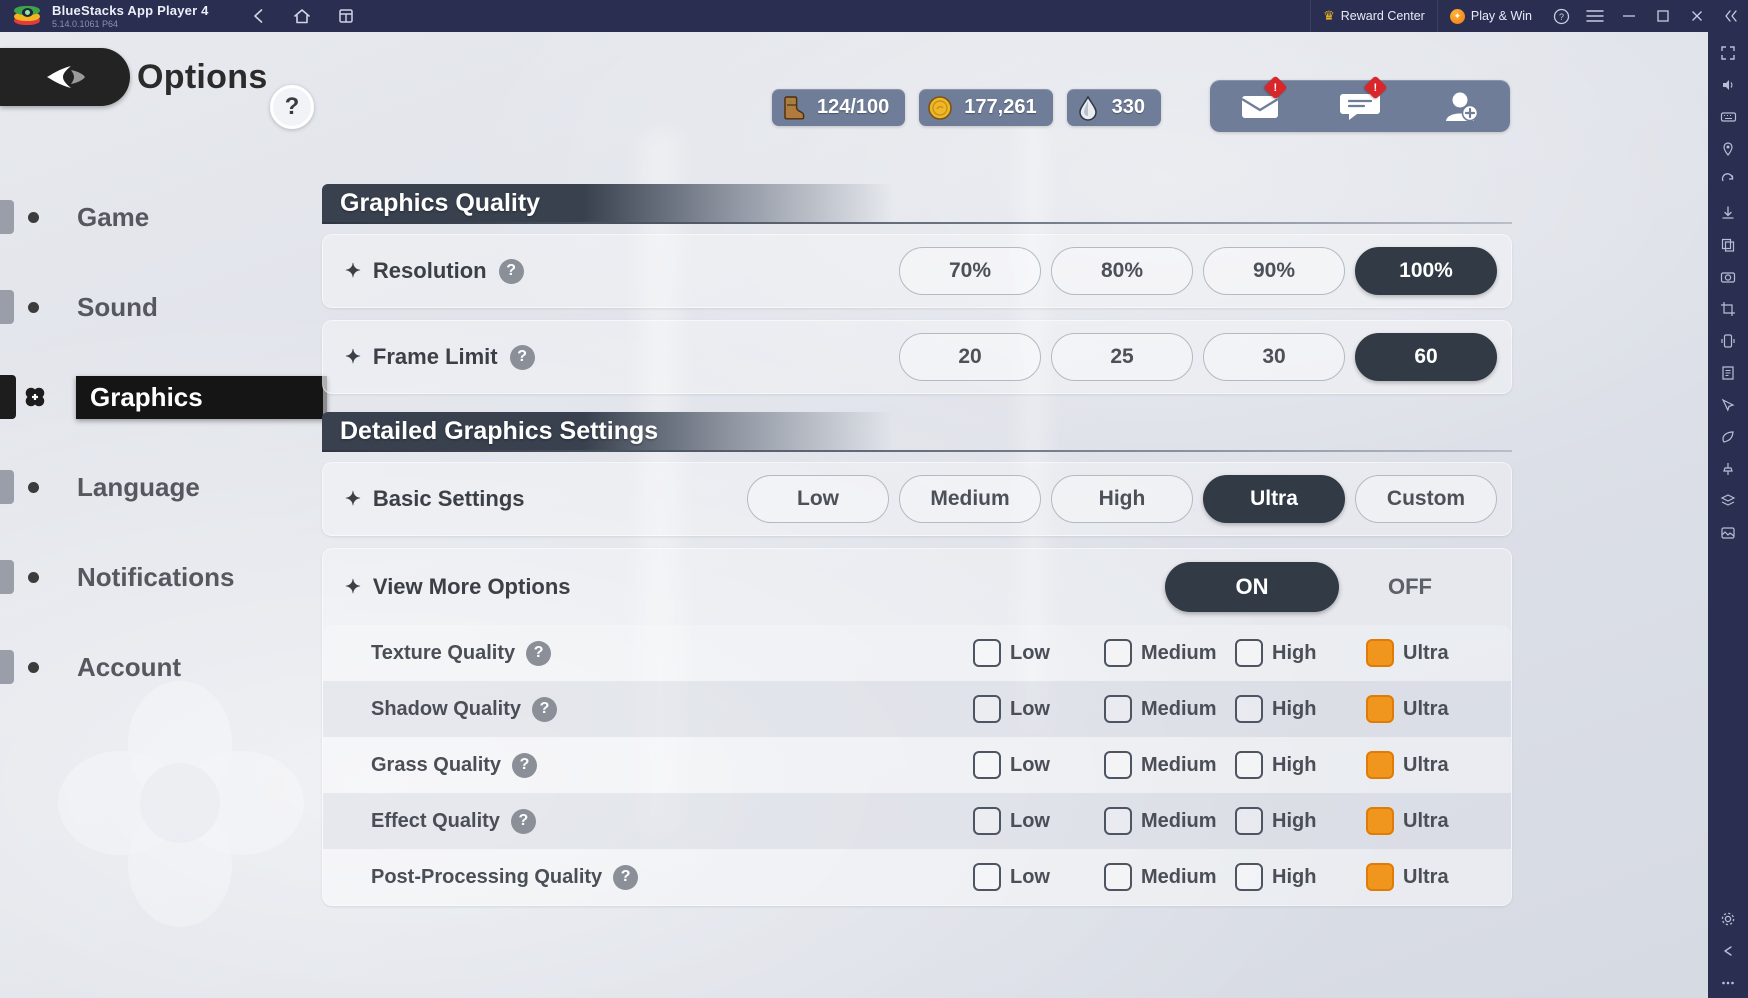 Image resolution: width=1748 pixels, height=998 pixels. I want to click on double-chevron-left-icon, so click(1731, 16).